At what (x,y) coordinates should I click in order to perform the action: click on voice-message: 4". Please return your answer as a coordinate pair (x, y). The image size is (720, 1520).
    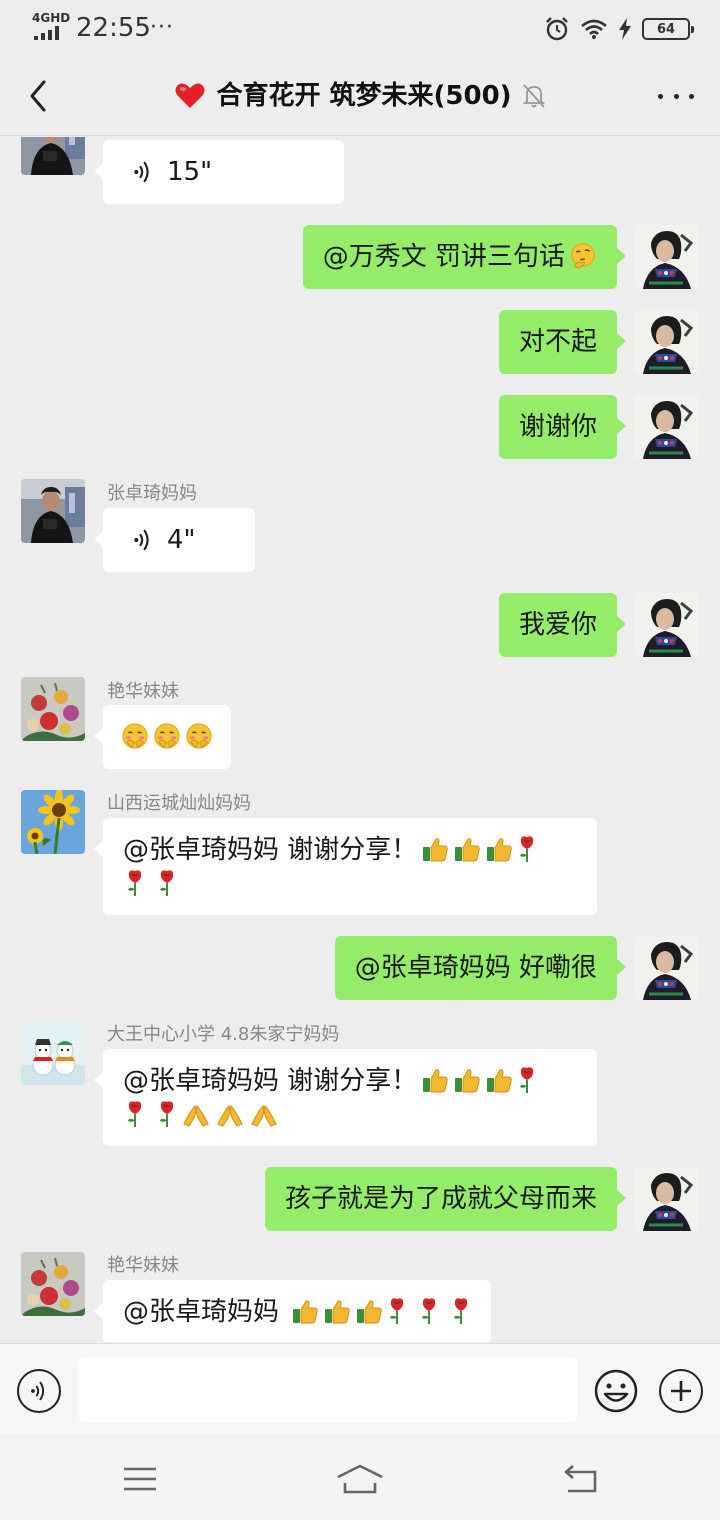
    Looking at the image, I should click on (174, 540).